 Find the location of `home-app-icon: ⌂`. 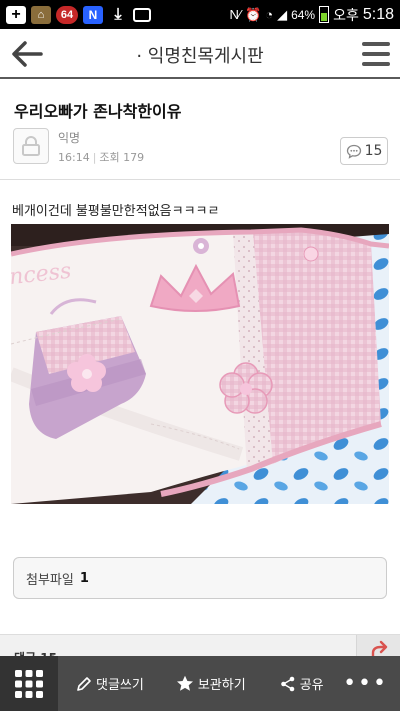

home-app-icon: ⌂ is located at coordinates (41, 14).